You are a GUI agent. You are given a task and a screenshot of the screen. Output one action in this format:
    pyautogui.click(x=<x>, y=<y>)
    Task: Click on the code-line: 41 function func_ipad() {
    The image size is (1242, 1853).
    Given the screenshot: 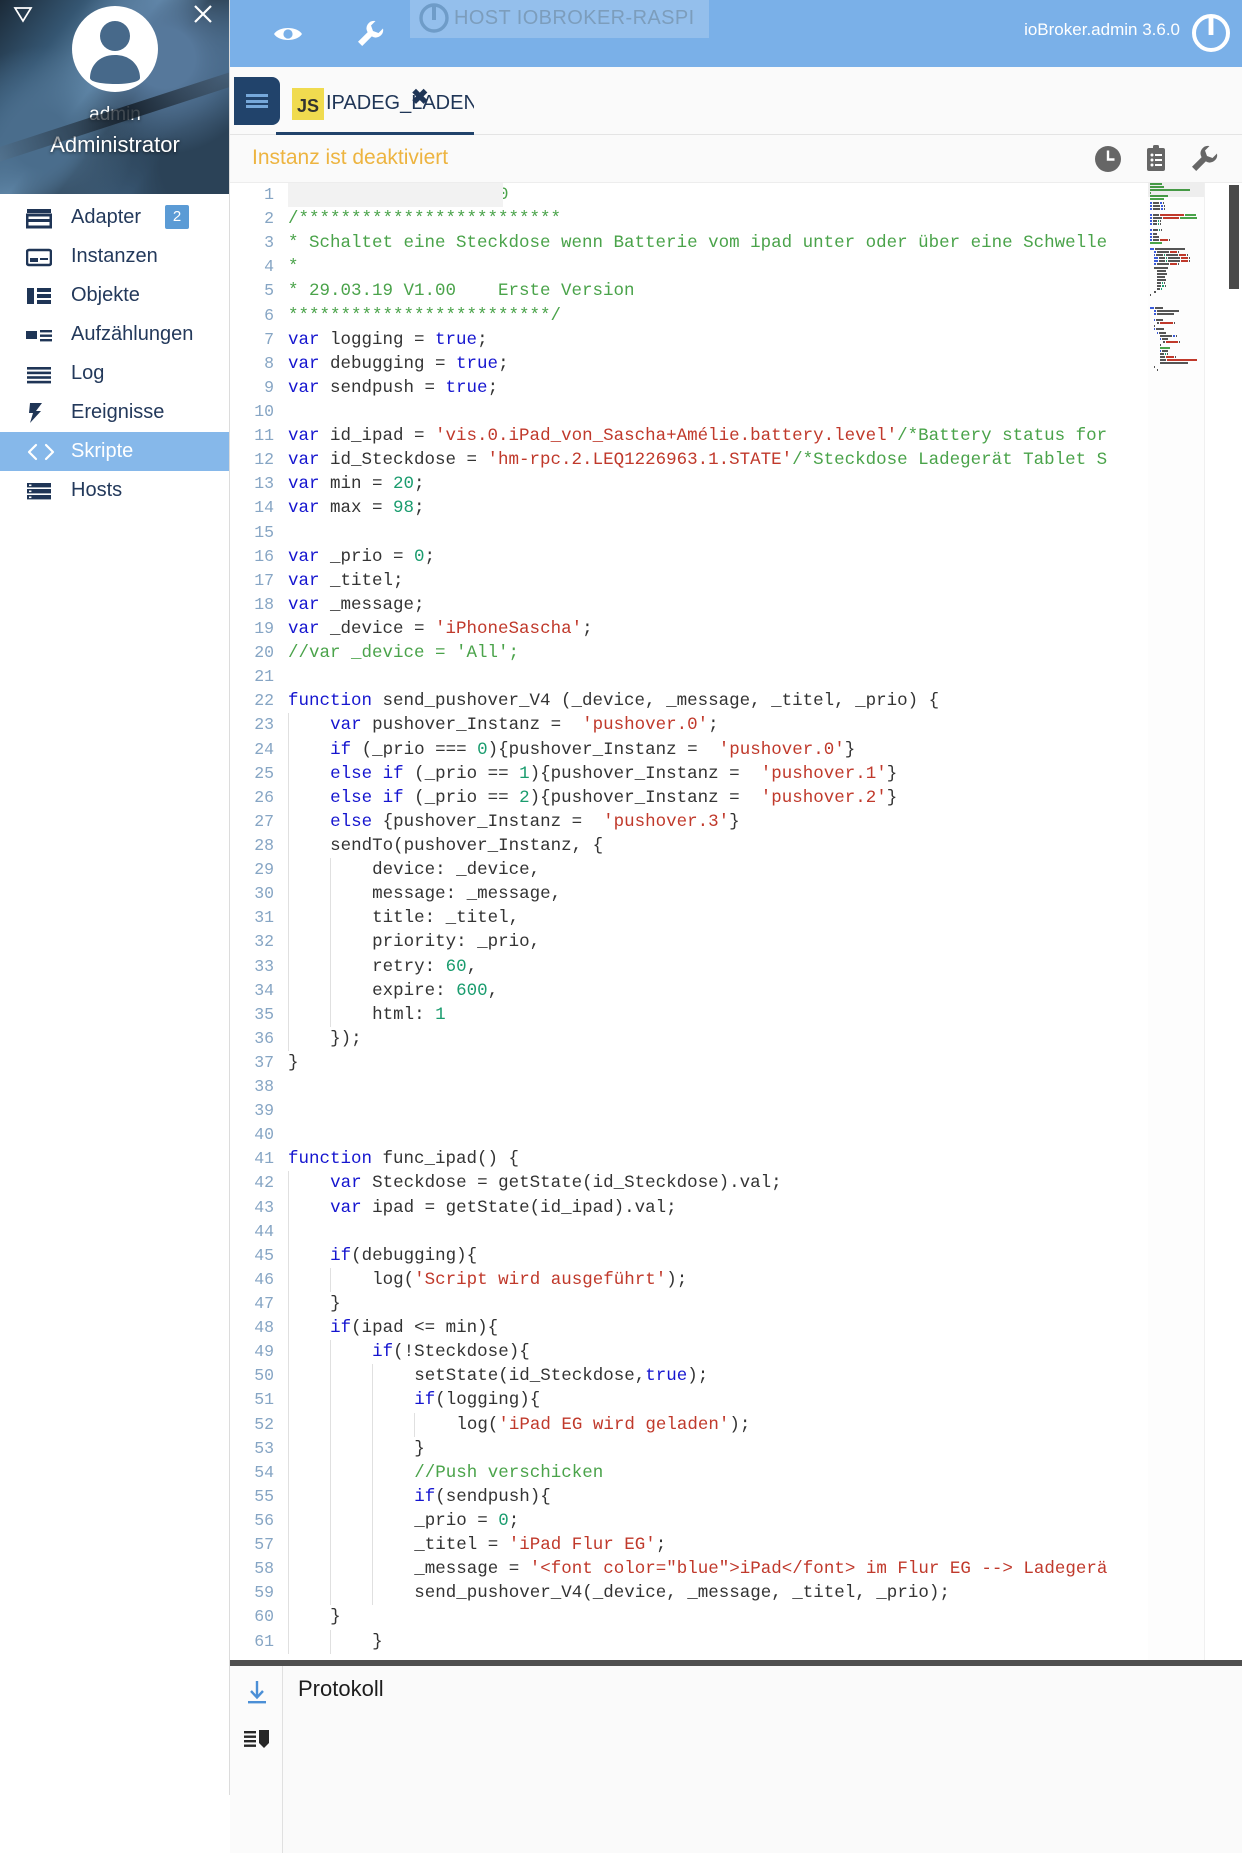 What is the action you would take?
    pyautogui.click(x=689, y=1159)
    